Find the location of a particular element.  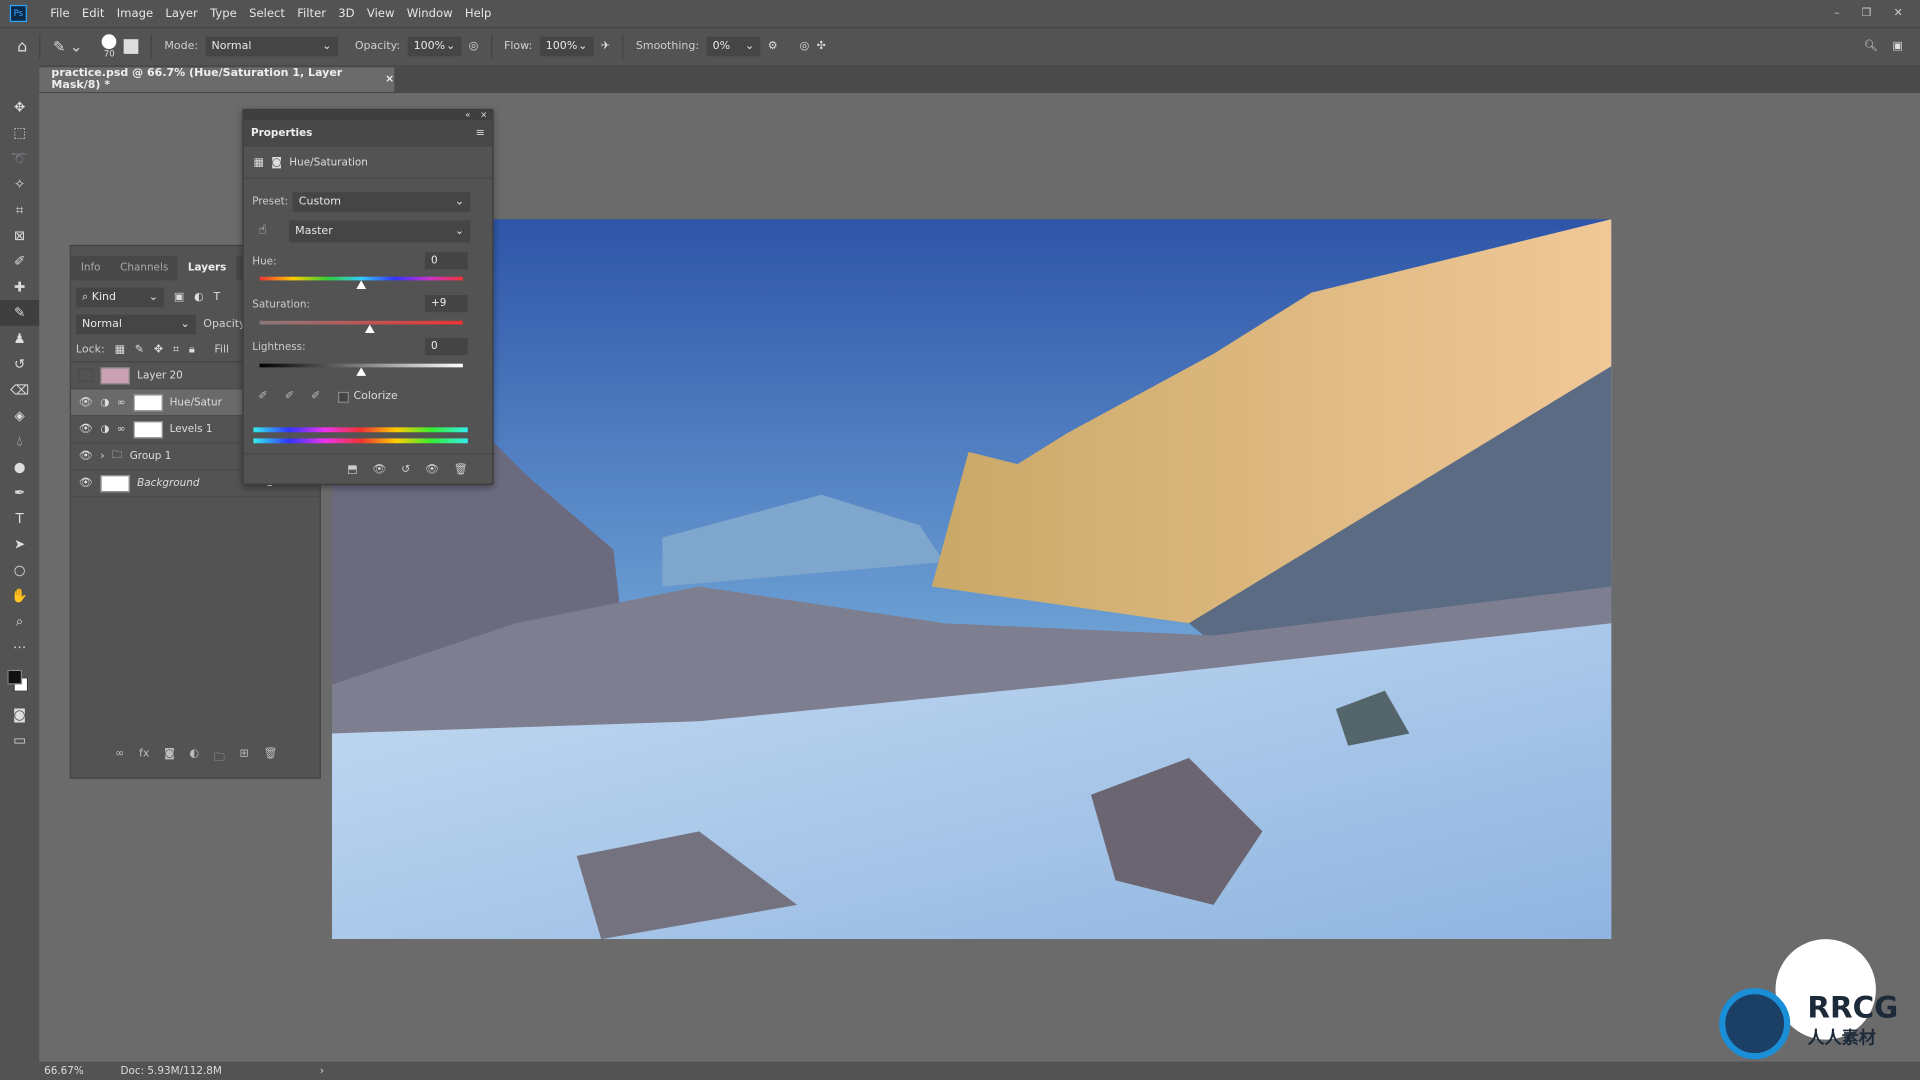

shape-tool-icon: ○ is located at coordinates (19, 570).